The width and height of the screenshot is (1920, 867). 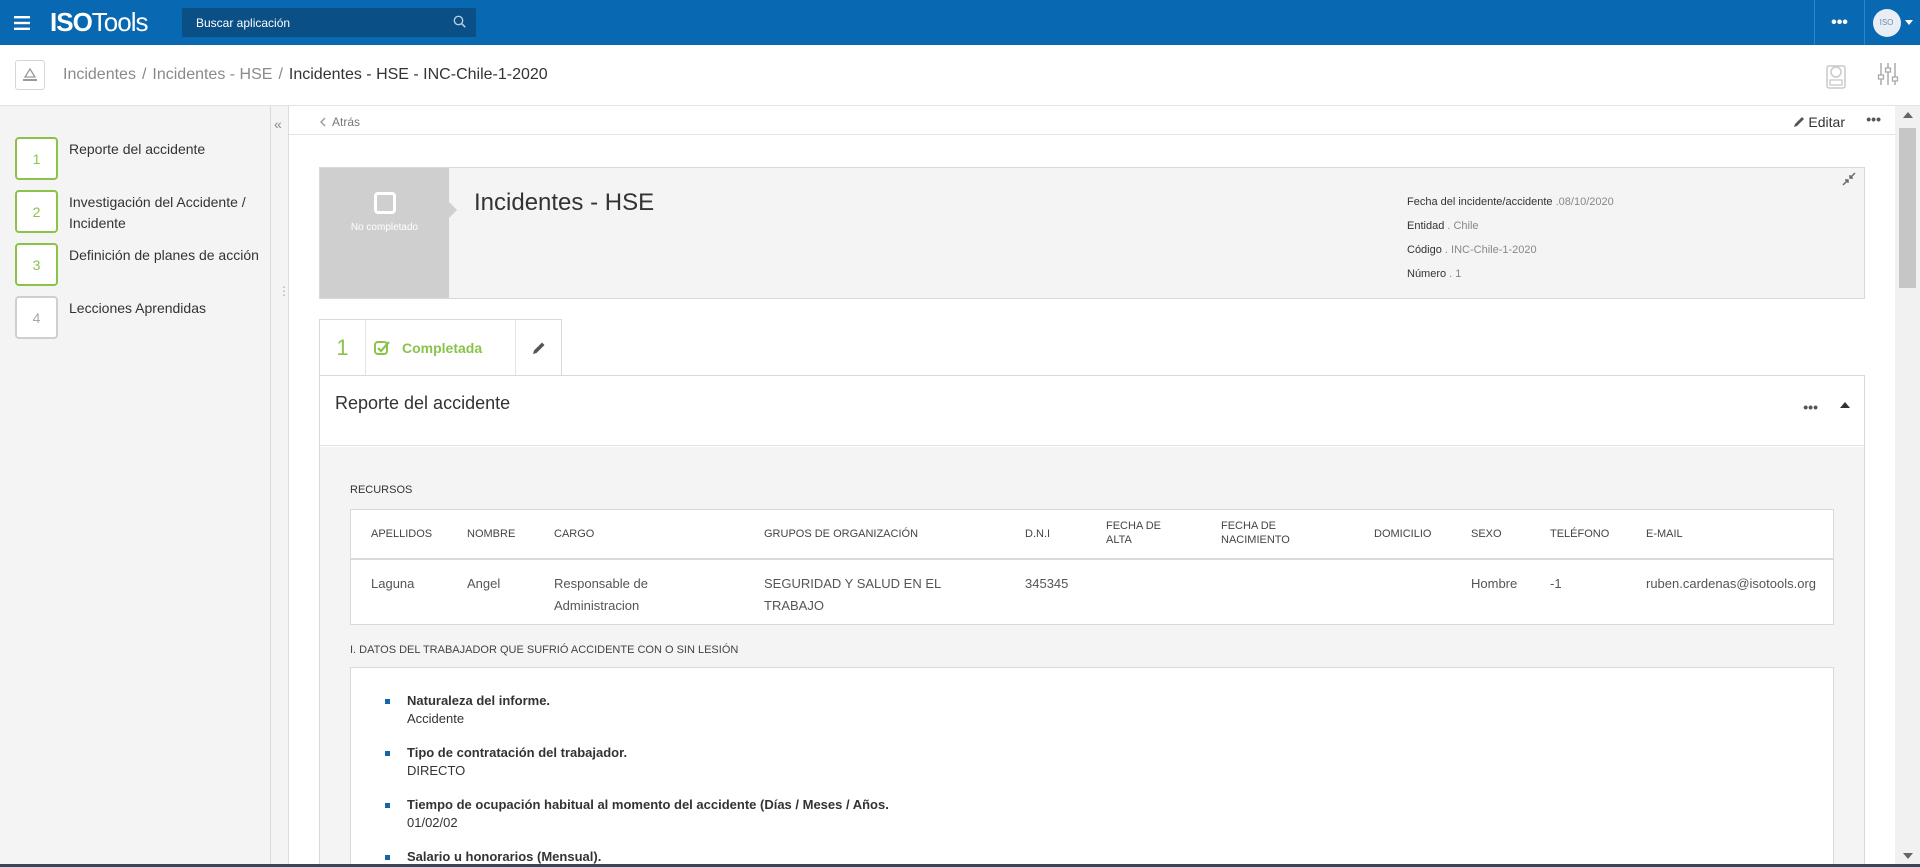 I want to click on field-label: Tipo de contratación del trabajador., so click(x=517, y=752).